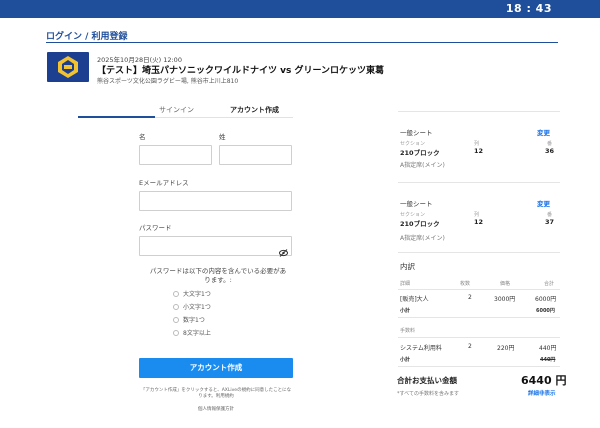  Describe the element at coordinates (189, 319) in the screenshot. I see `rule-number: 数字1つ` at that location.